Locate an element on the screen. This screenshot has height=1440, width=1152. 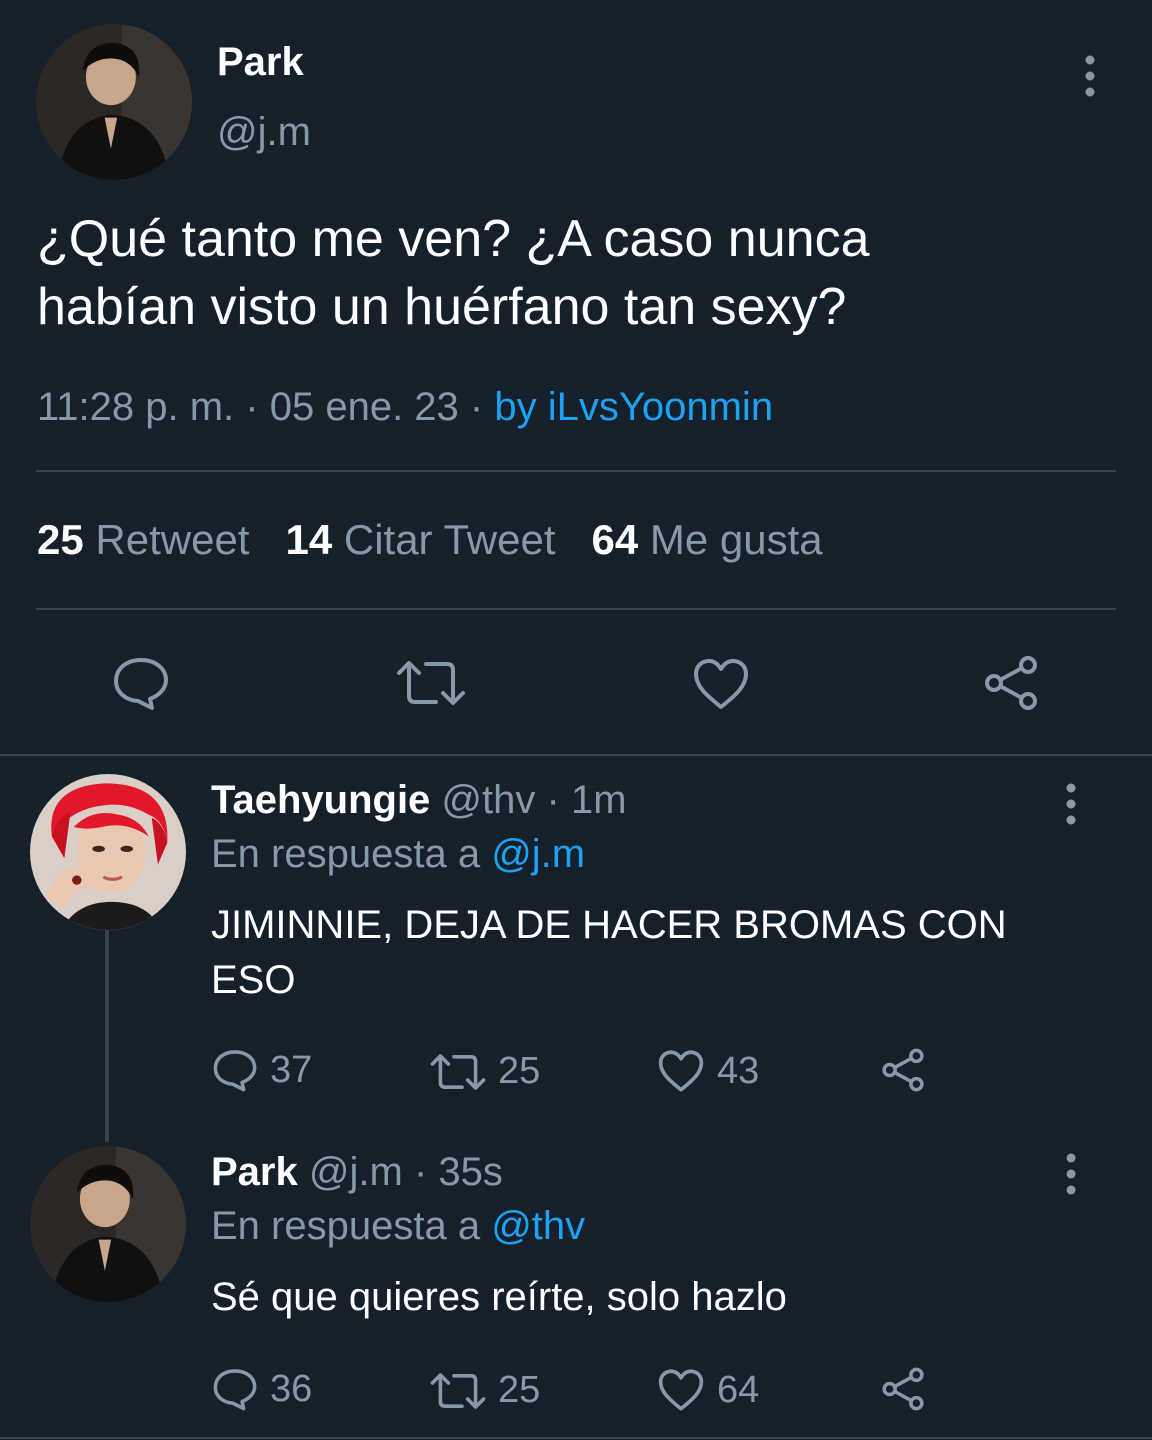
reply-text-line: ESO is located at coordinates (253, 980).